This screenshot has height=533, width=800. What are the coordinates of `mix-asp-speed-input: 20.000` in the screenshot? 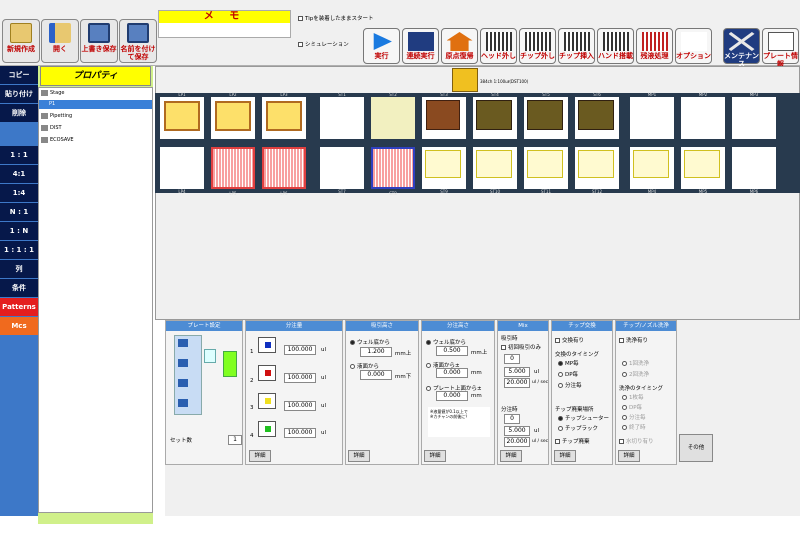 It's located at (517, 383).